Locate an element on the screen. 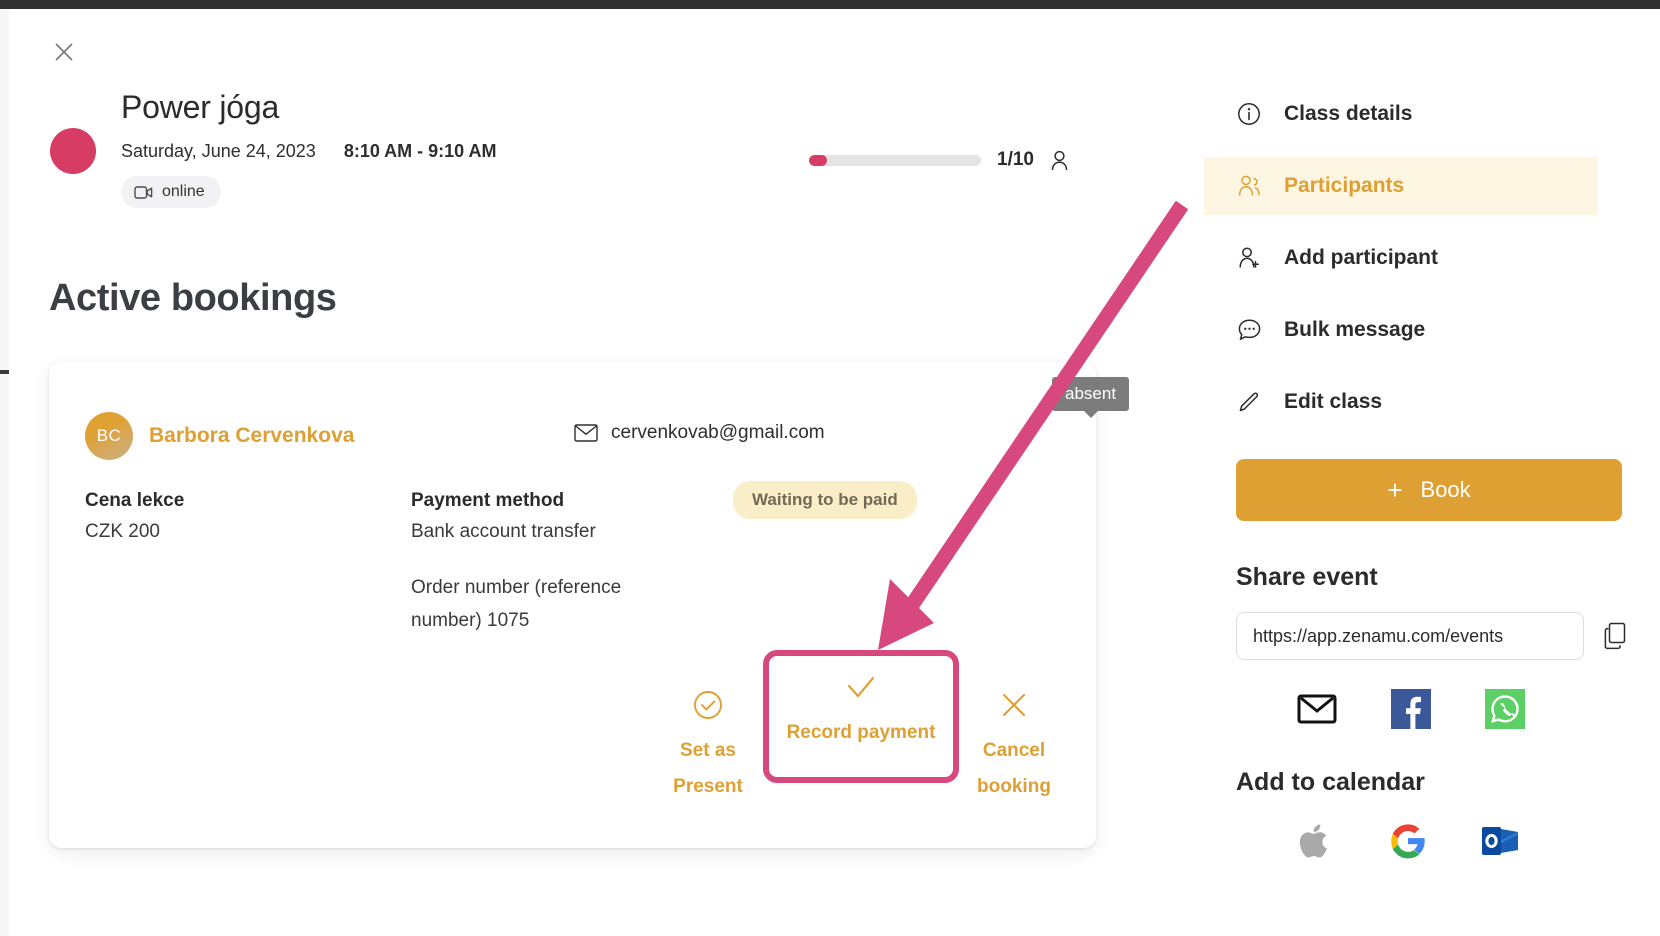 The image size is (1660, 936). close-icon is located at coordinates (64, 52).